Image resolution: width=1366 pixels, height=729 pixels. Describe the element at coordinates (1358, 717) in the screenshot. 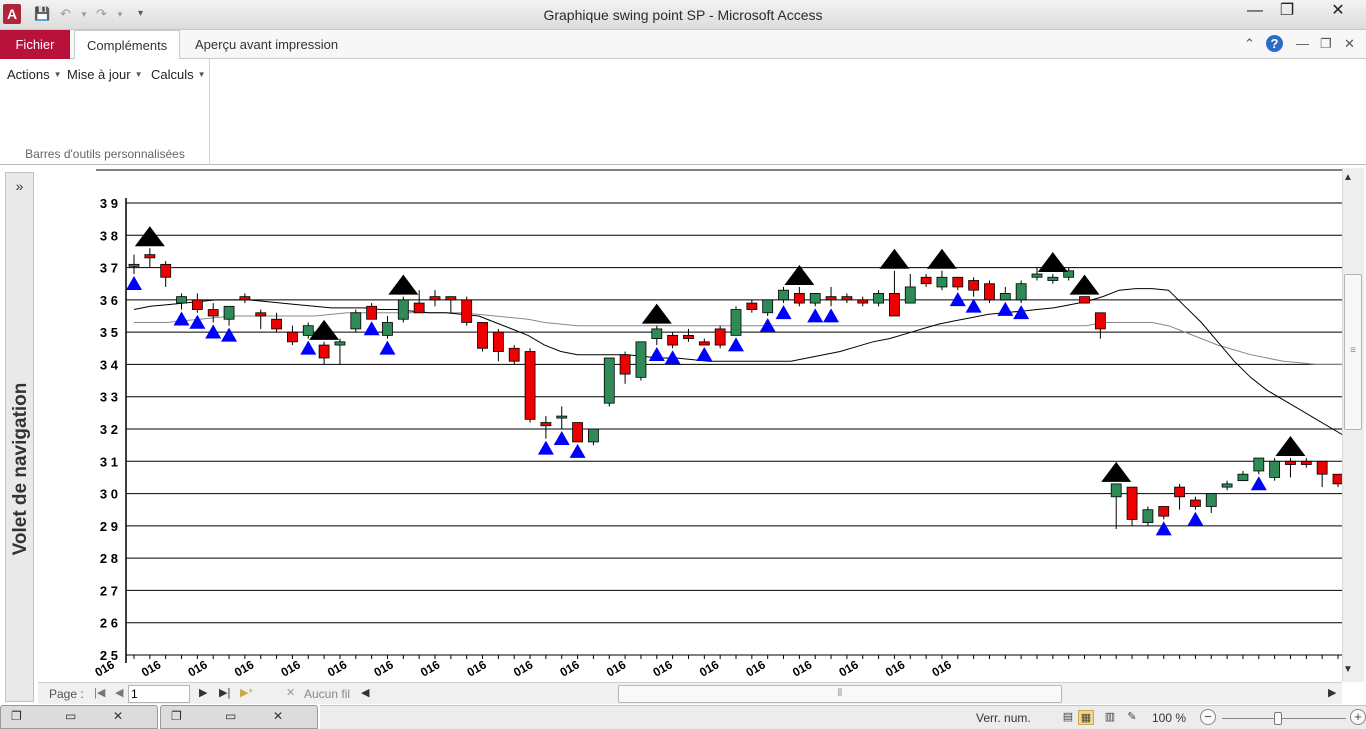

I see `zoom-in-button: +` at that location.